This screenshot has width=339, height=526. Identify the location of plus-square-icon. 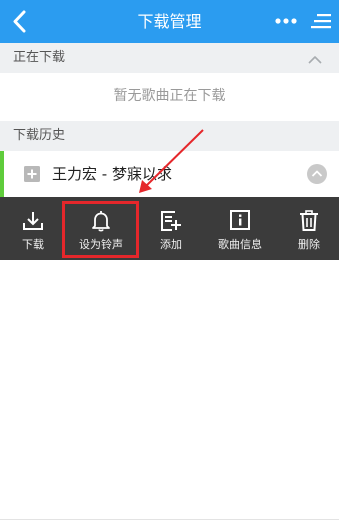
(32, 174).